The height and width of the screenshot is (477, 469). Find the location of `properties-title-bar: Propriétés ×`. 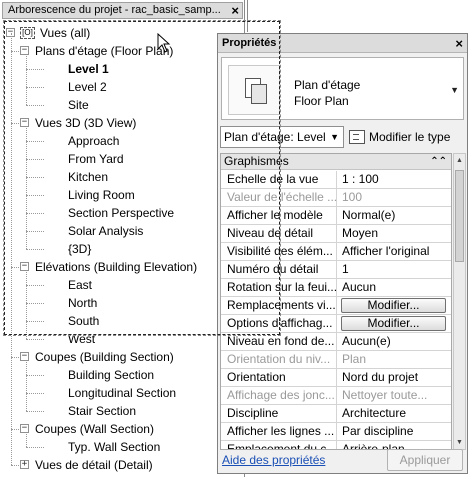

properties-title-bar: Propriétés × is located at coordinates (342, 43).